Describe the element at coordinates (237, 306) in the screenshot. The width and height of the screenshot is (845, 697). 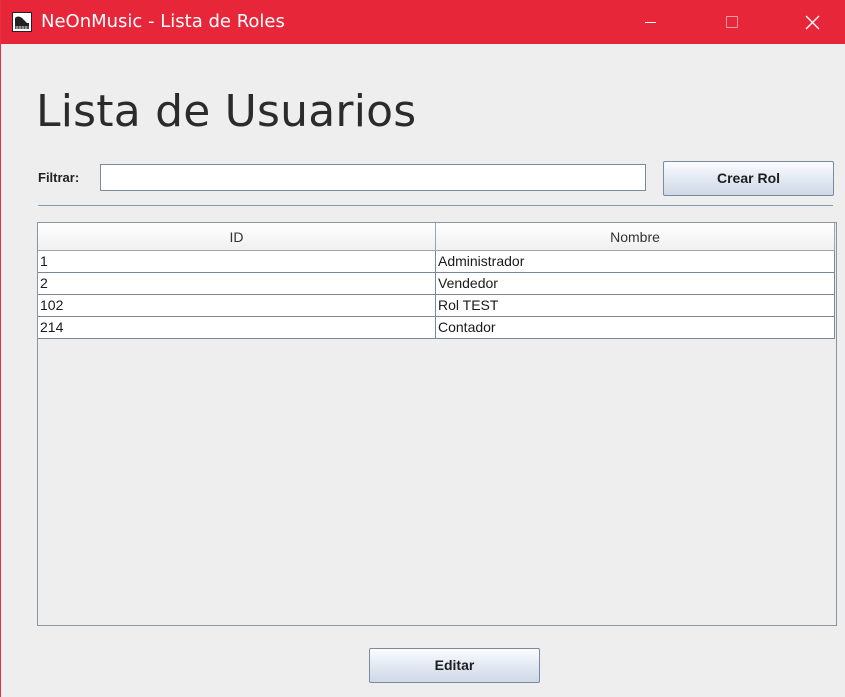
I see `cell-id: 102` at that location.